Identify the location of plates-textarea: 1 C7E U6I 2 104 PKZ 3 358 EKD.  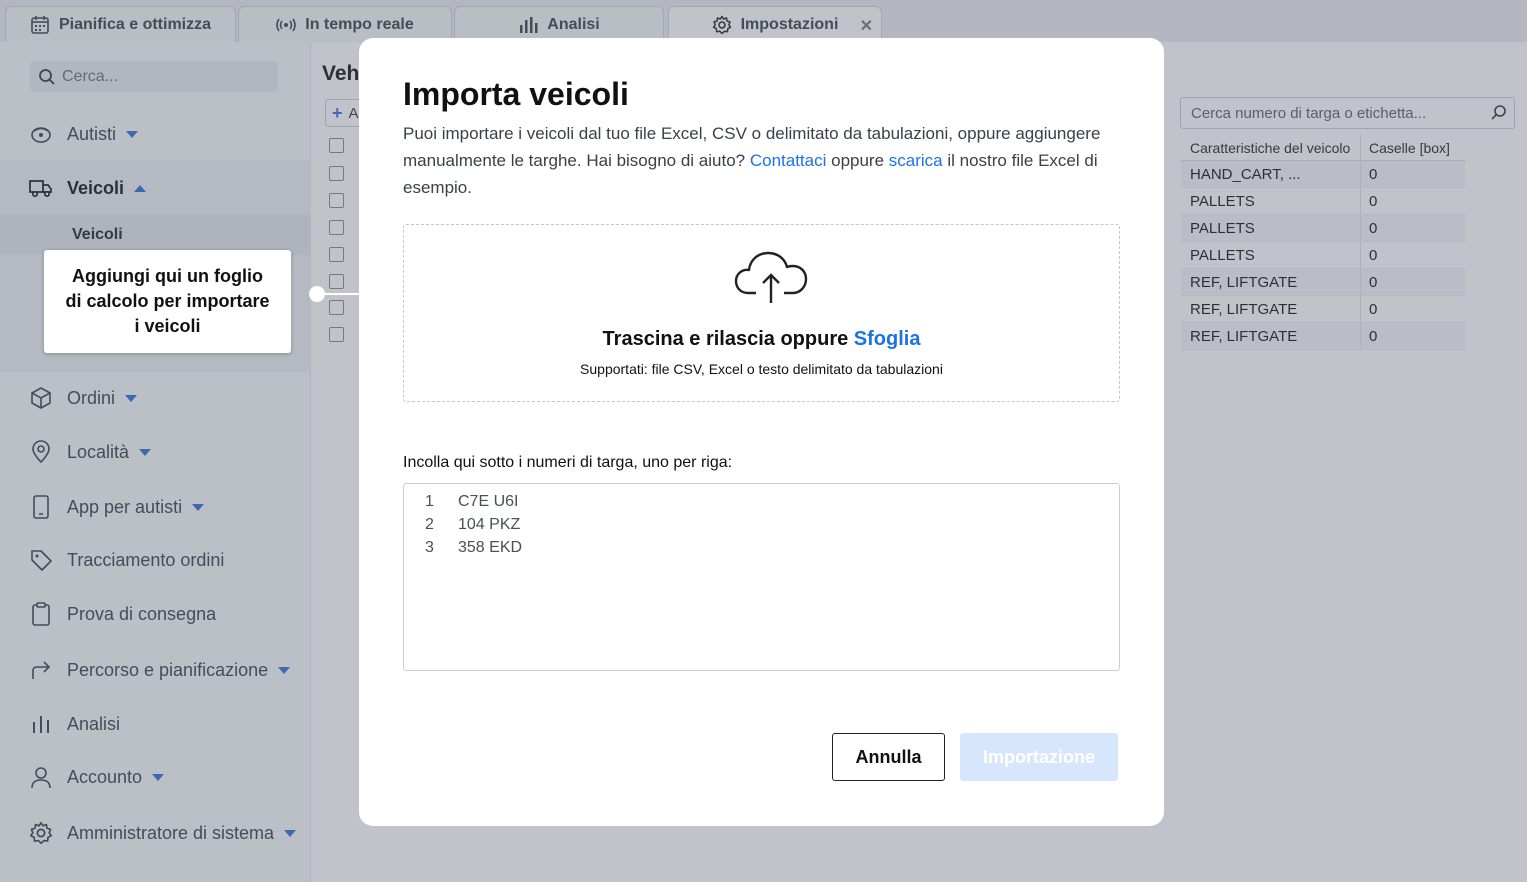
(761, 577).